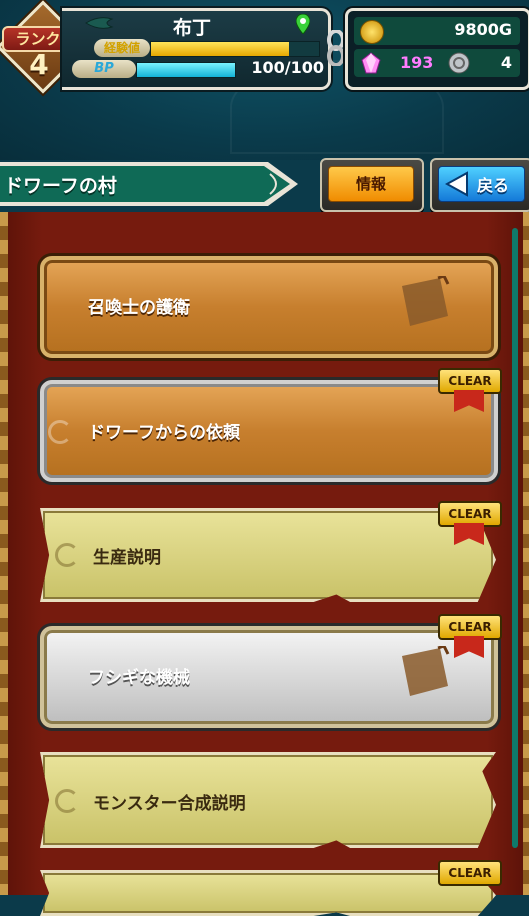  What do you see at coordinates (336, 48) in the screenshot?
I see `chain-icon` at bounding box center [336, 48].